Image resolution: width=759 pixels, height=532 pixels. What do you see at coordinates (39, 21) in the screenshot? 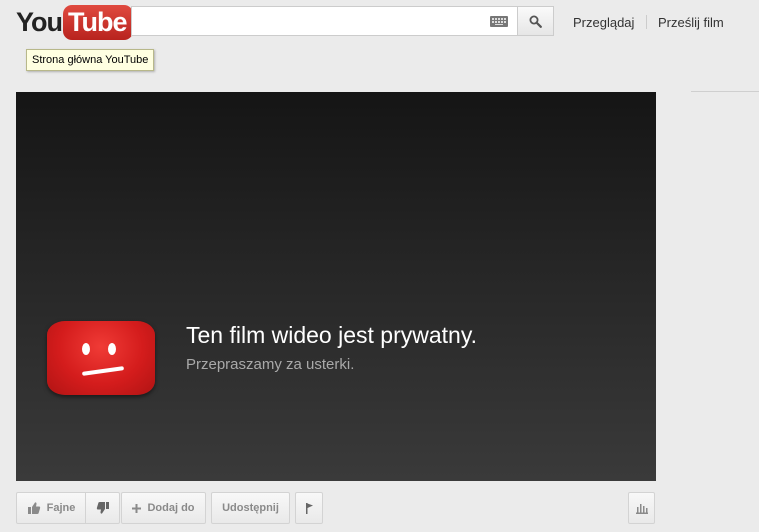
I see `logo-you-text: You` at bounding box center [39, 21].